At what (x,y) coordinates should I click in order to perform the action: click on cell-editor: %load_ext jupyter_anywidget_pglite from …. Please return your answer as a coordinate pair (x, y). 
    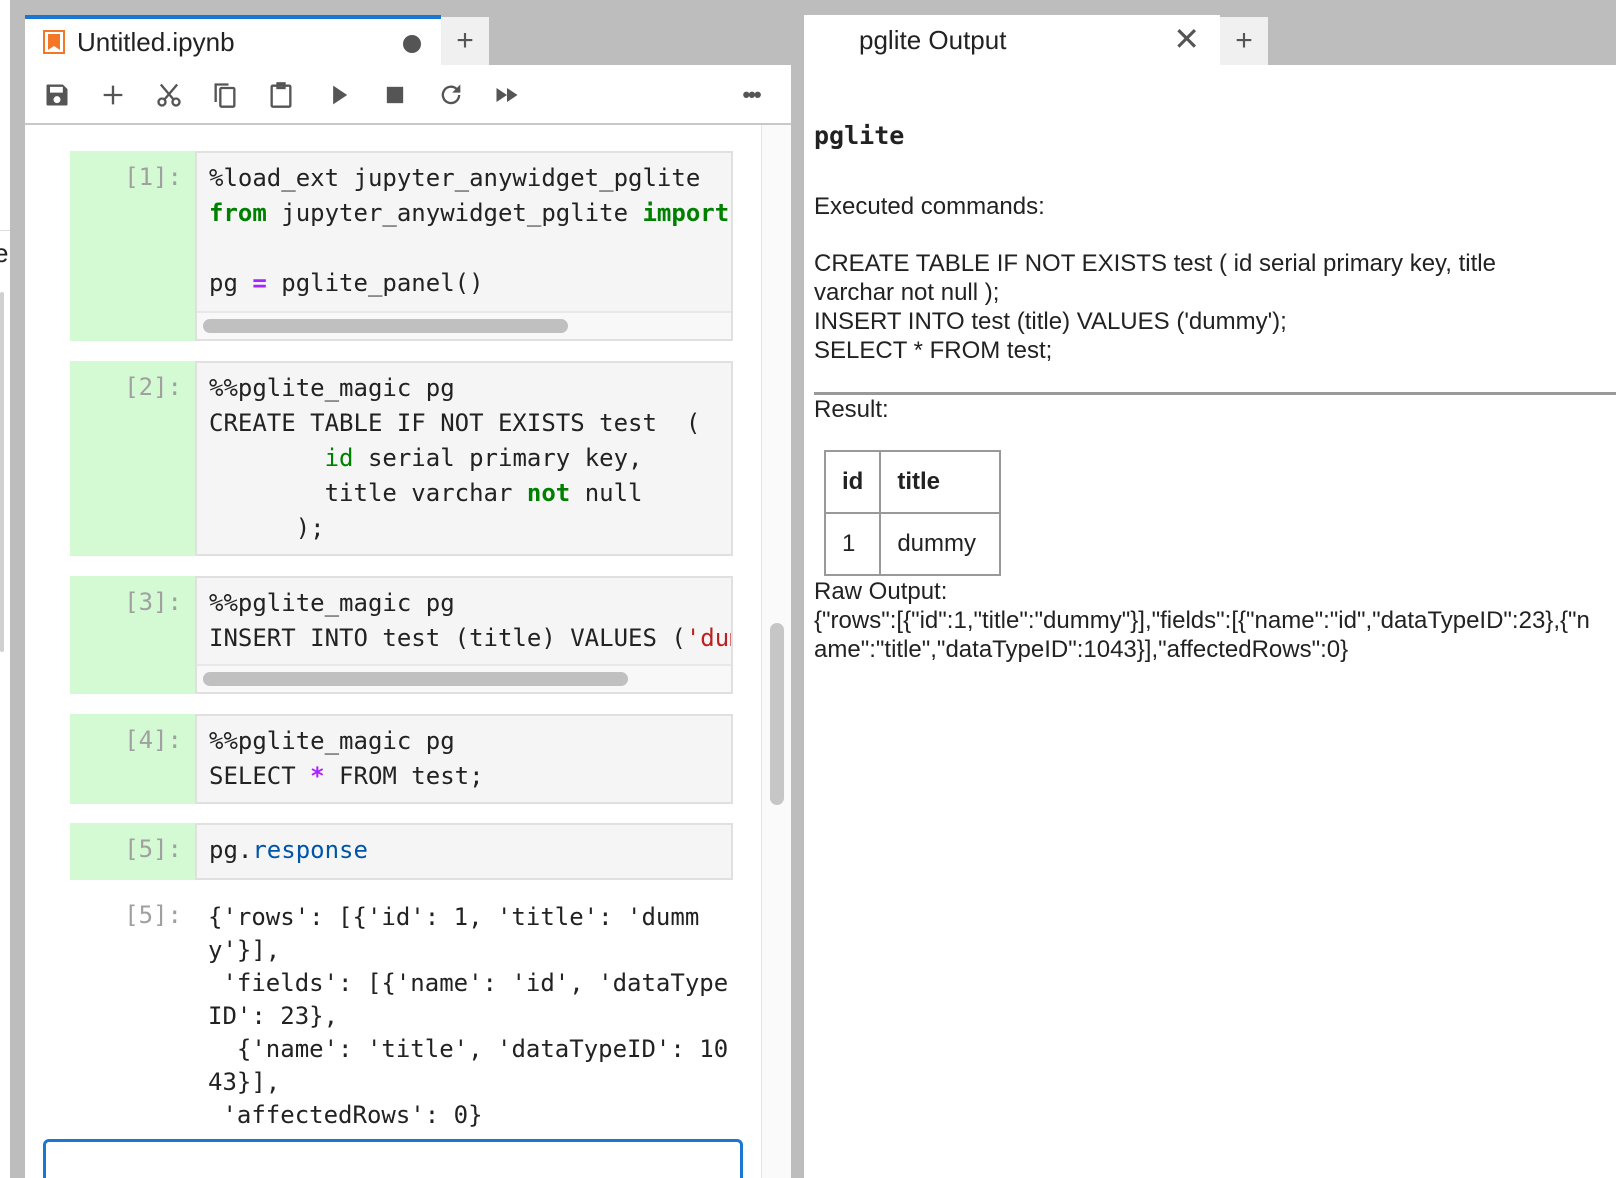
    Looking at the image, I should click on (464, 246).